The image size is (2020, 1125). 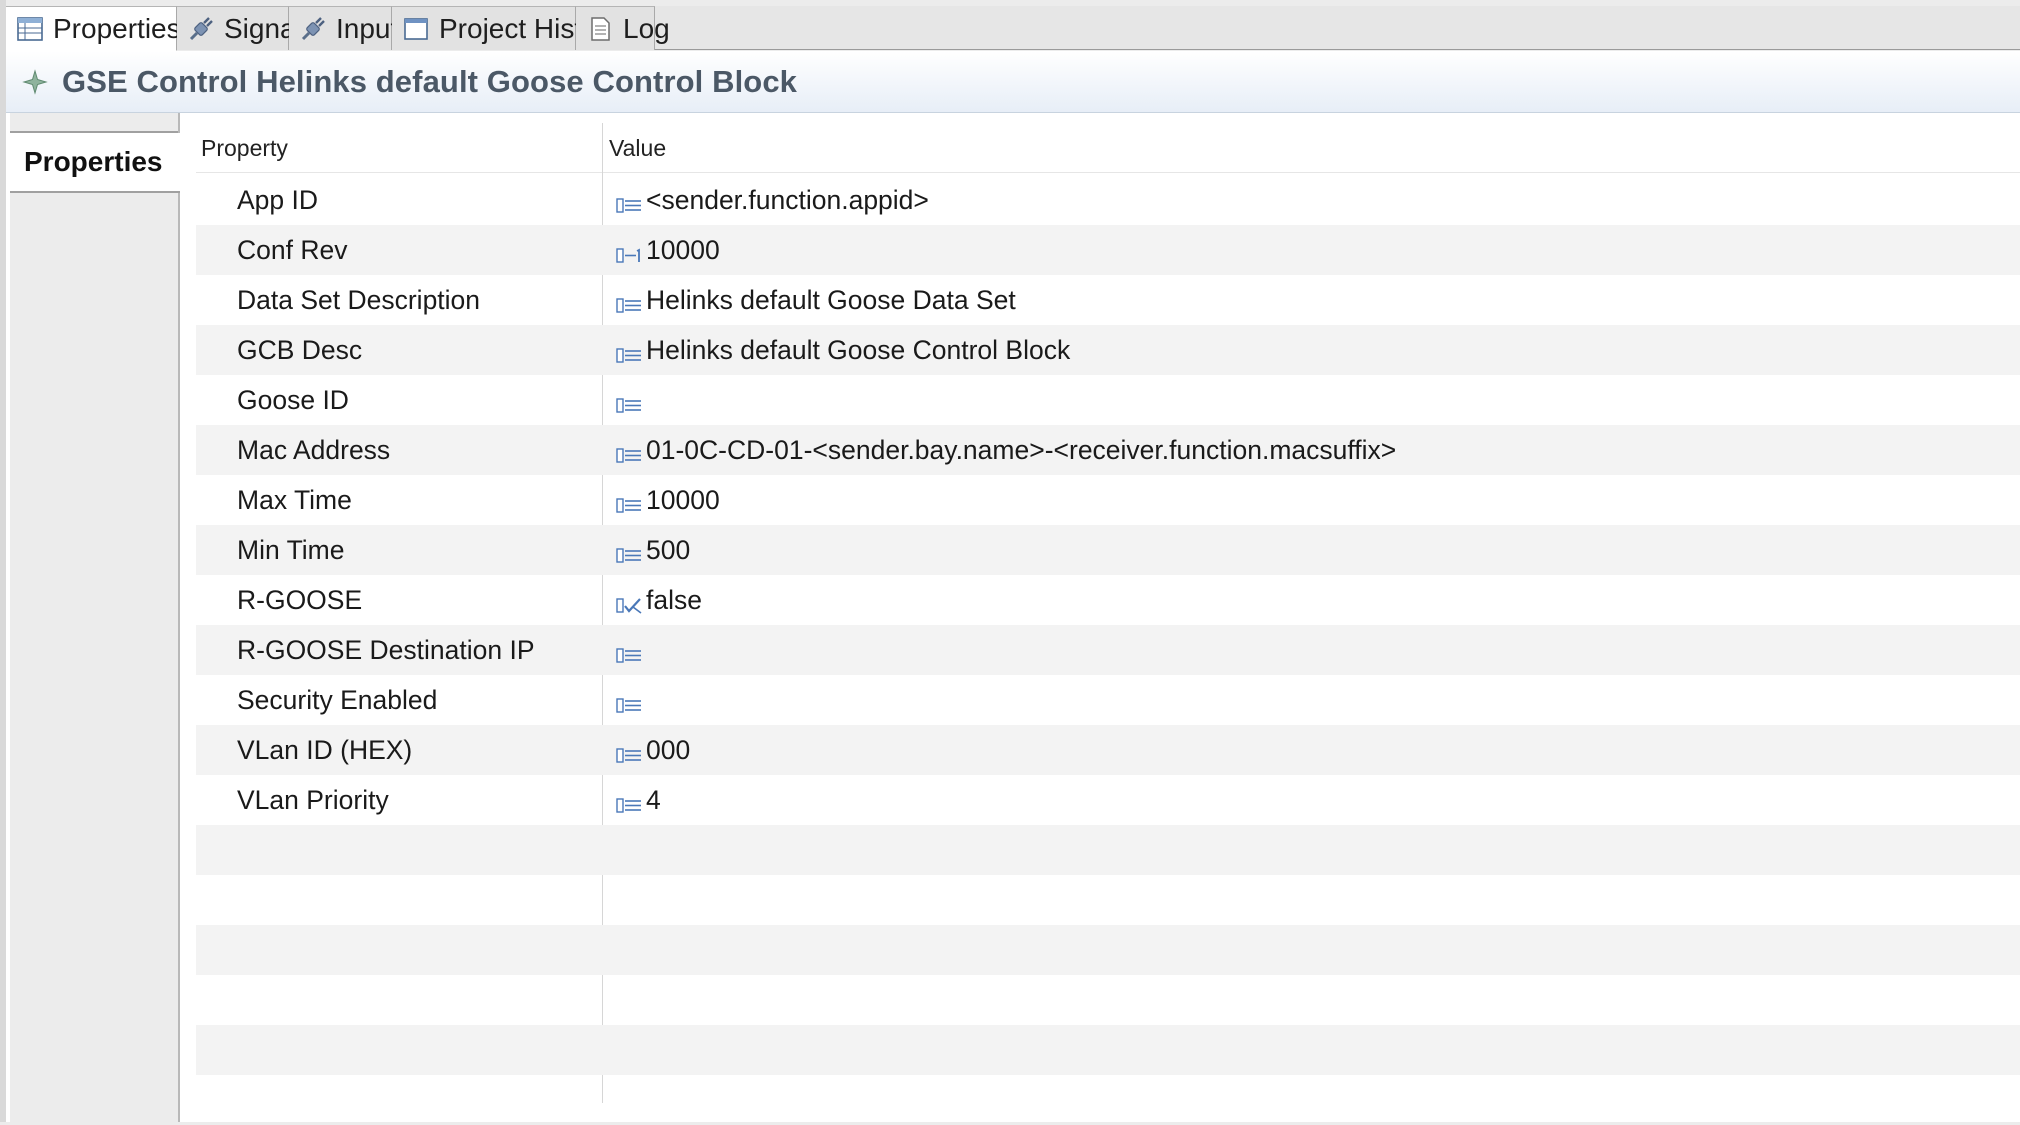 What do you see at coordinates (300, 599) in the screenshot?
I see `property-name-cell: R-GOOSE` at bounding box center [300, 599].